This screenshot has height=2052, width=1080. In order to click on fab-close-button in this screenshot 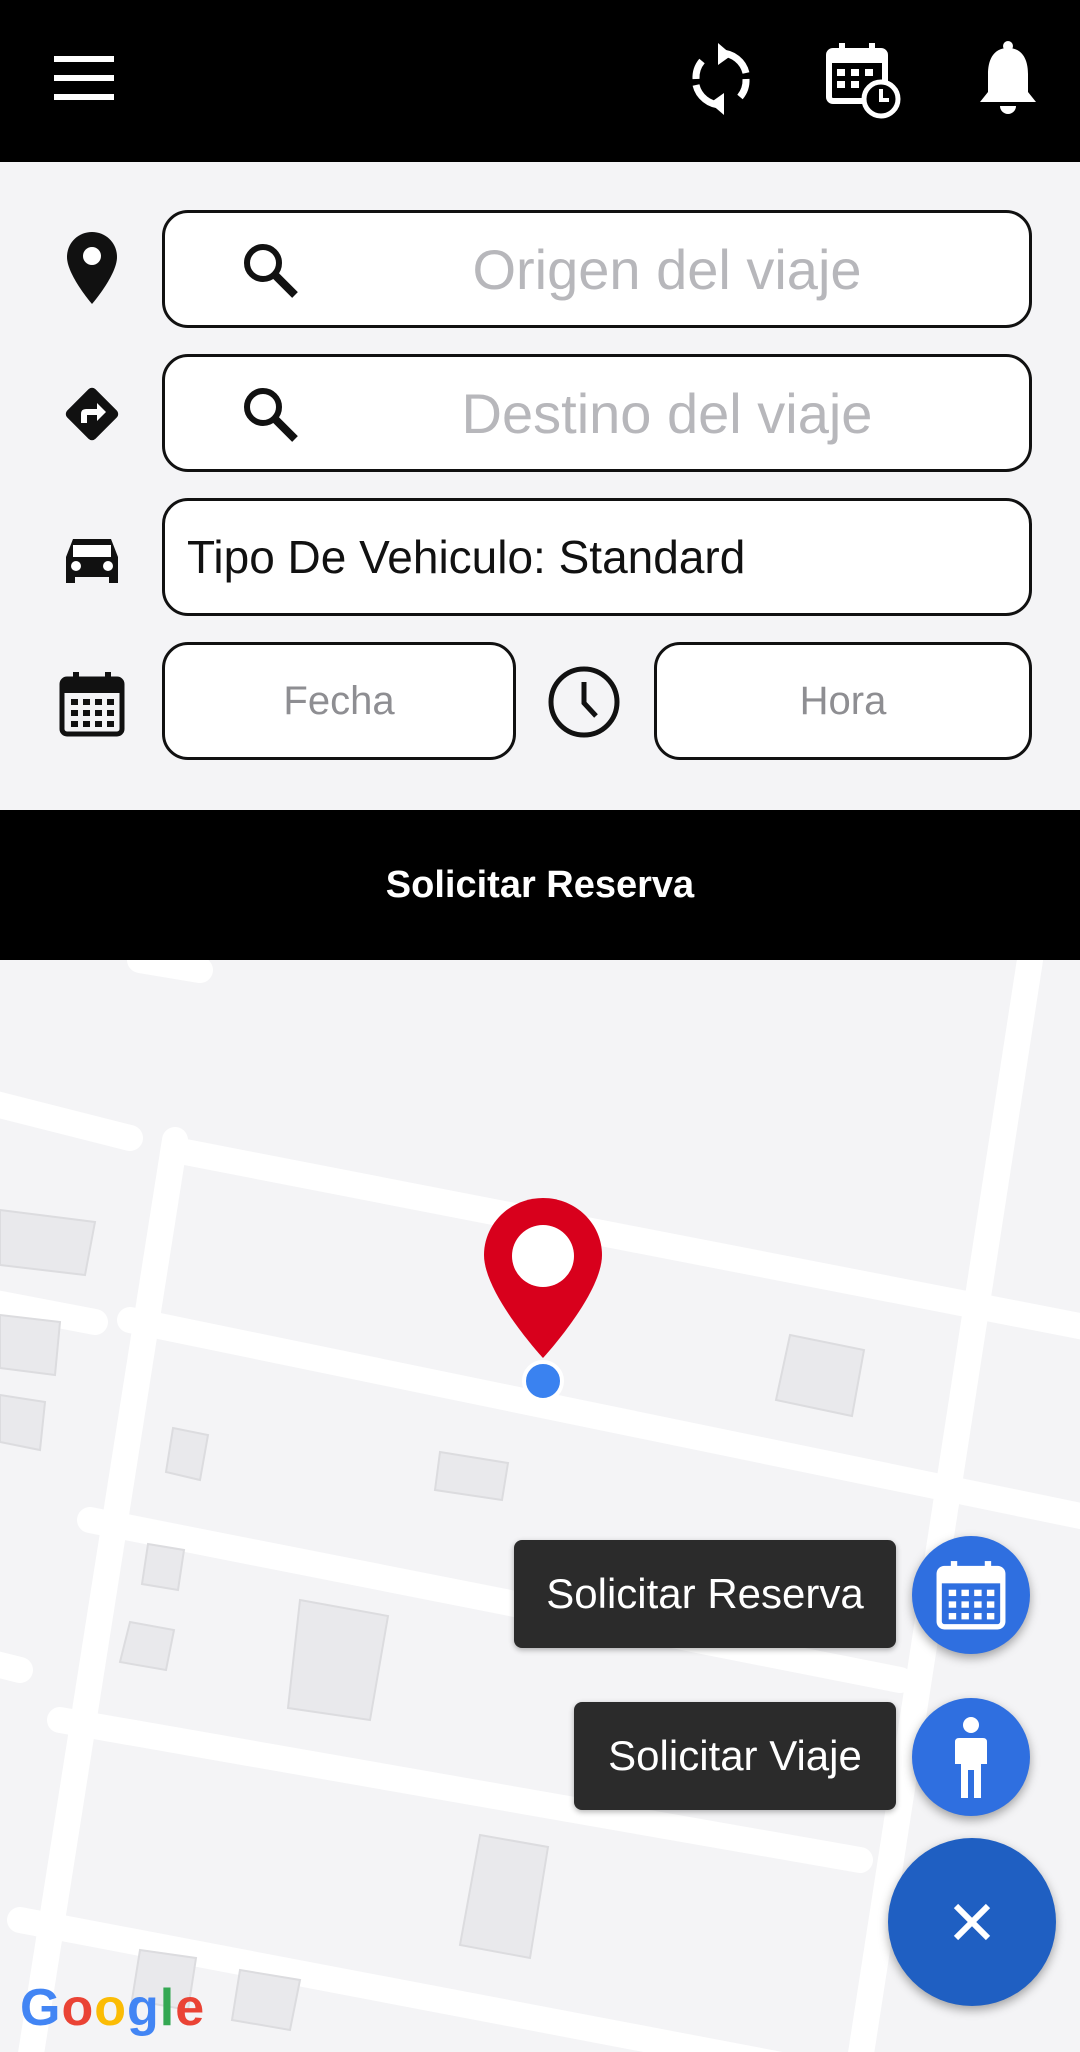, I will do `click(972, 1922)`.